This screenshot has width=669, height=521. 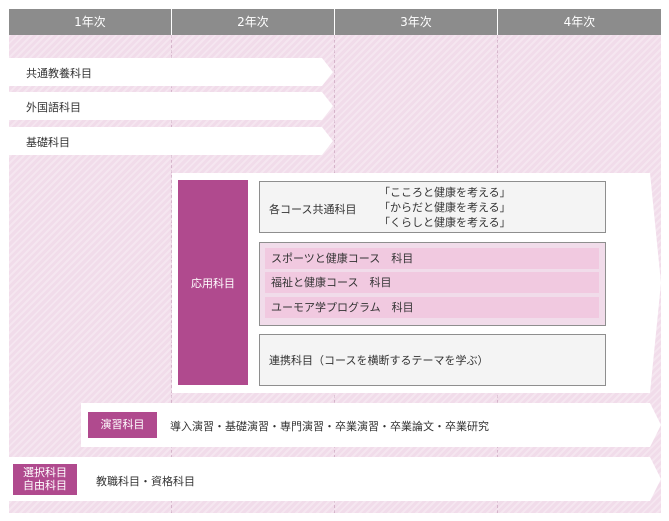 What do you see at coordinates (253, 22) in the screenshot?
I see `year-header-2: 2年次` at bounding box center [253, 22].